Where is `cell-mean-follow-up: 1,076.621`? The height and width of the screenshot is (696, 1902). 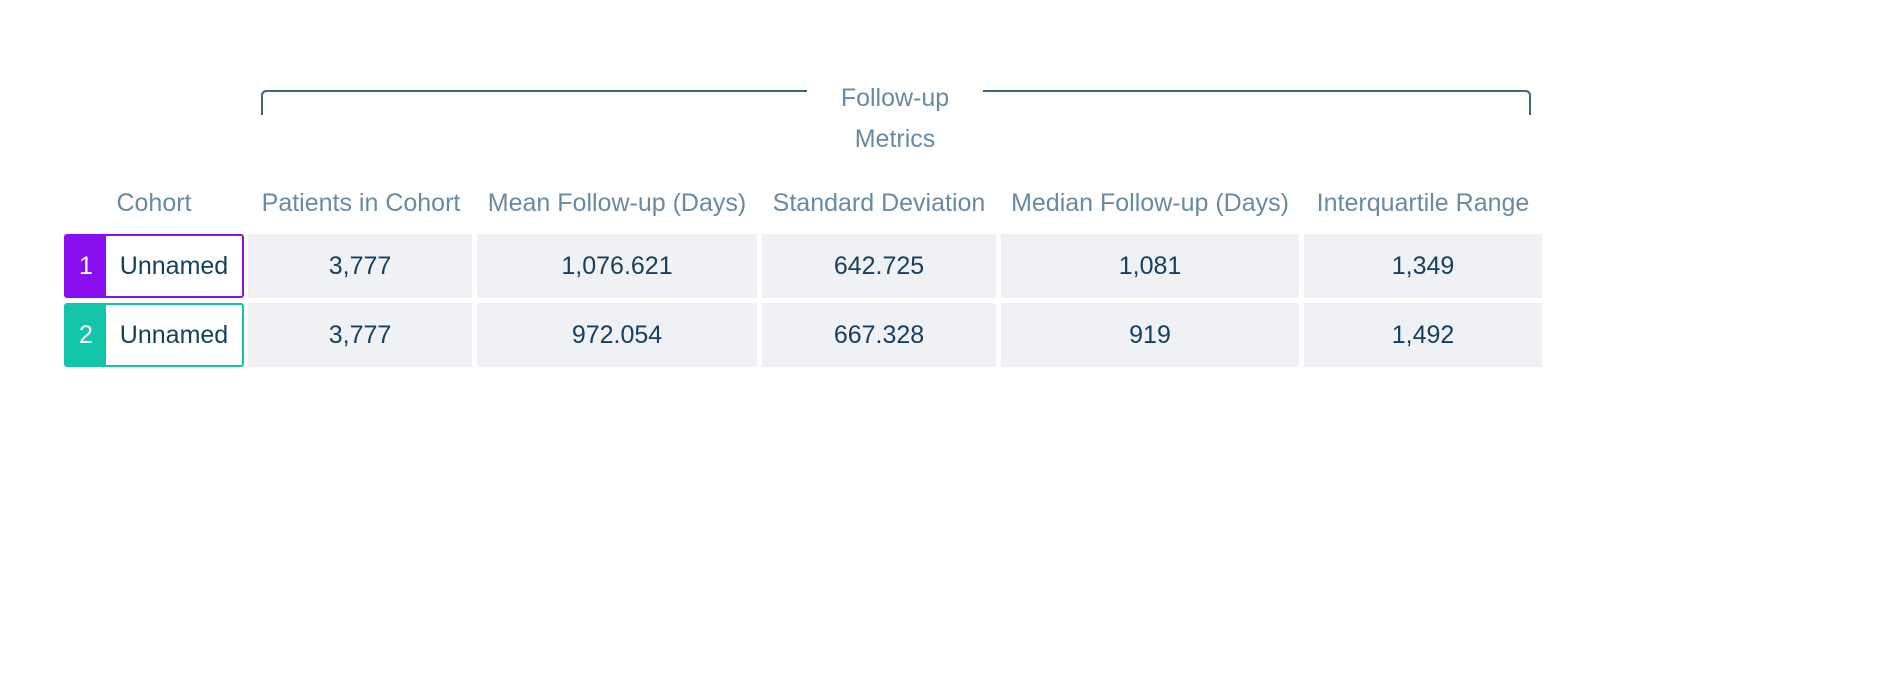
cell-mean-follow-up: 1,076.621 is located at coordinates (617, 266).